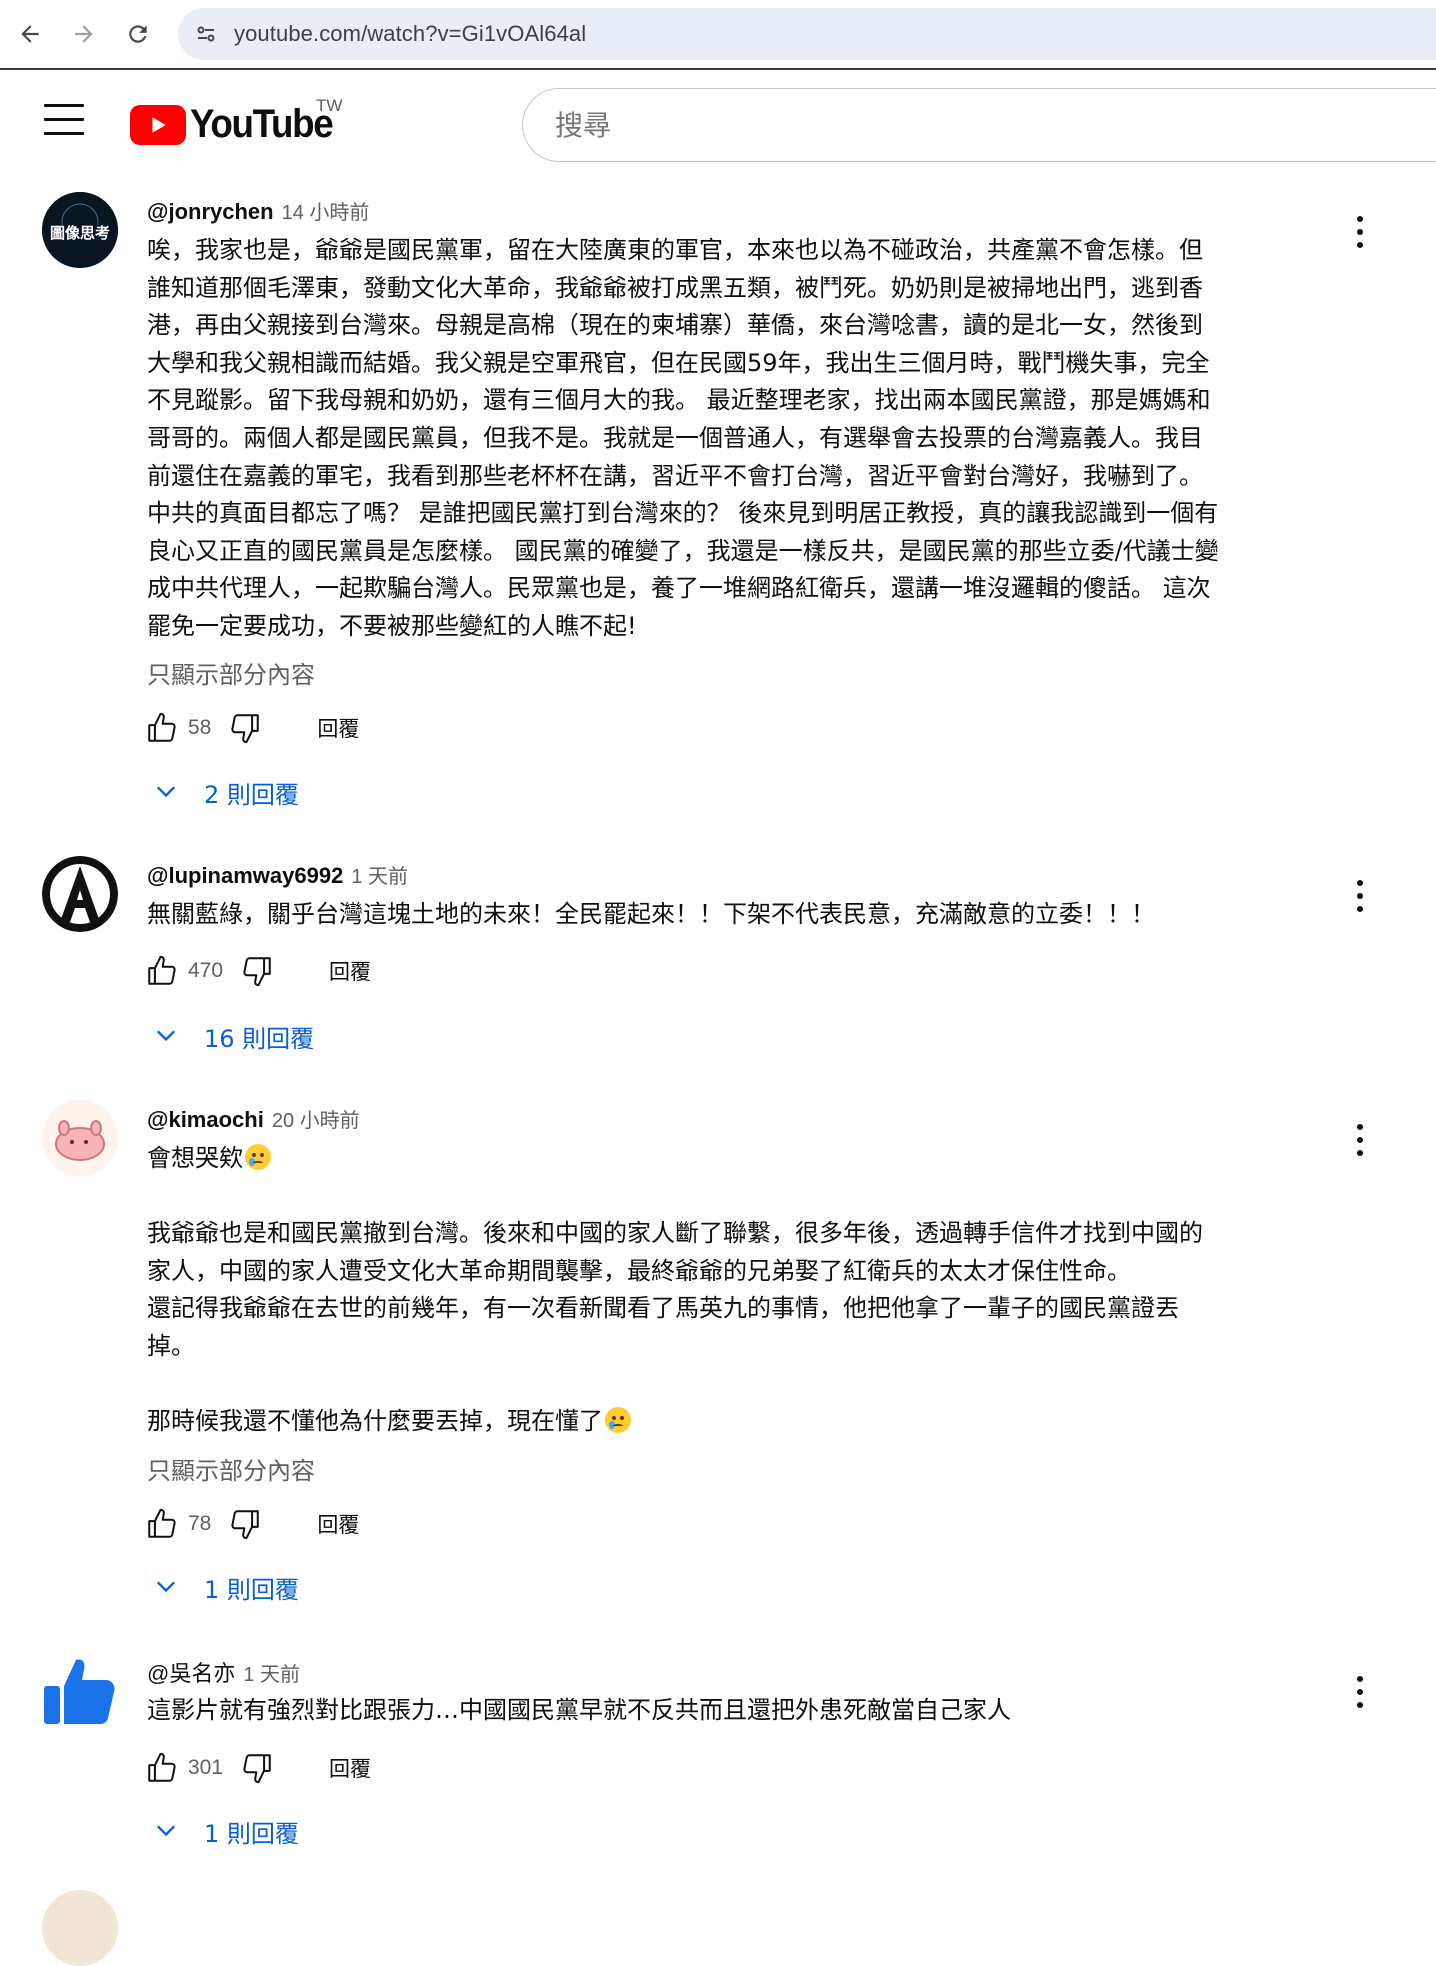 The image size is (1436, 1966). I want to click on search-box, so click(979, 125).